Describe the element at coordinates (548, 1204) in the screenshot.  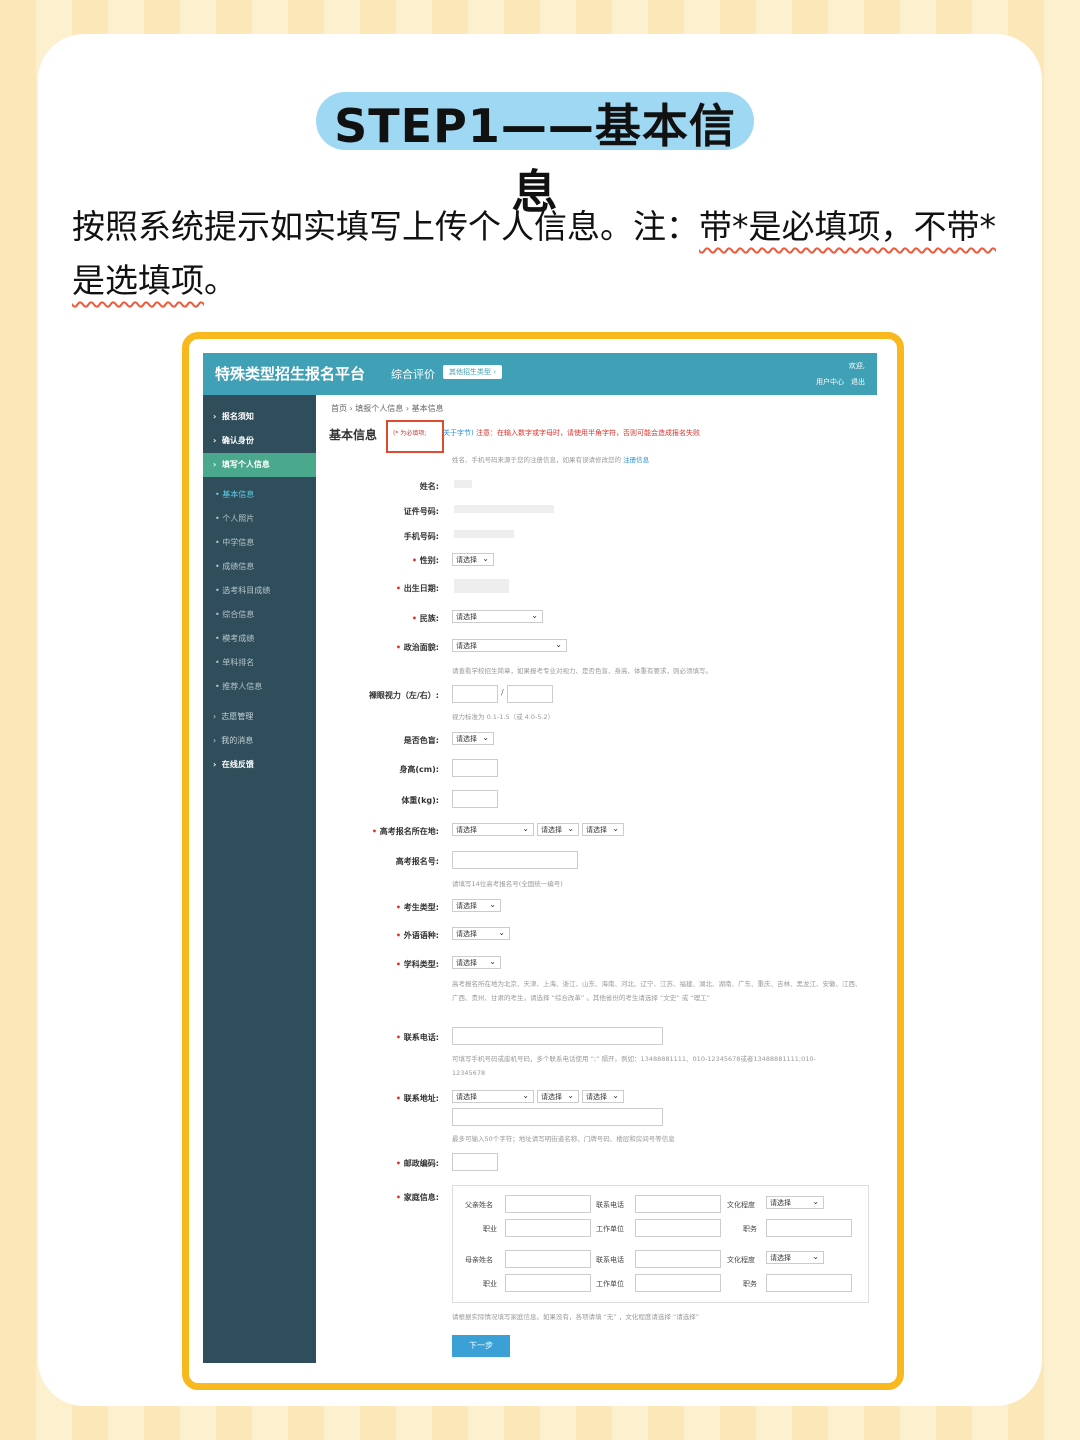
I see `father-name-input` at that location.